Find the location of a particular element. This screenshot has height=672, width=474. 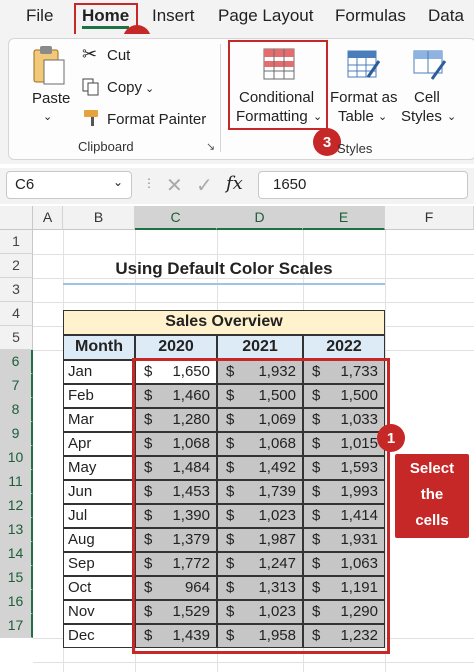

header-2022: 2022 is located at coordinates (344, 347).